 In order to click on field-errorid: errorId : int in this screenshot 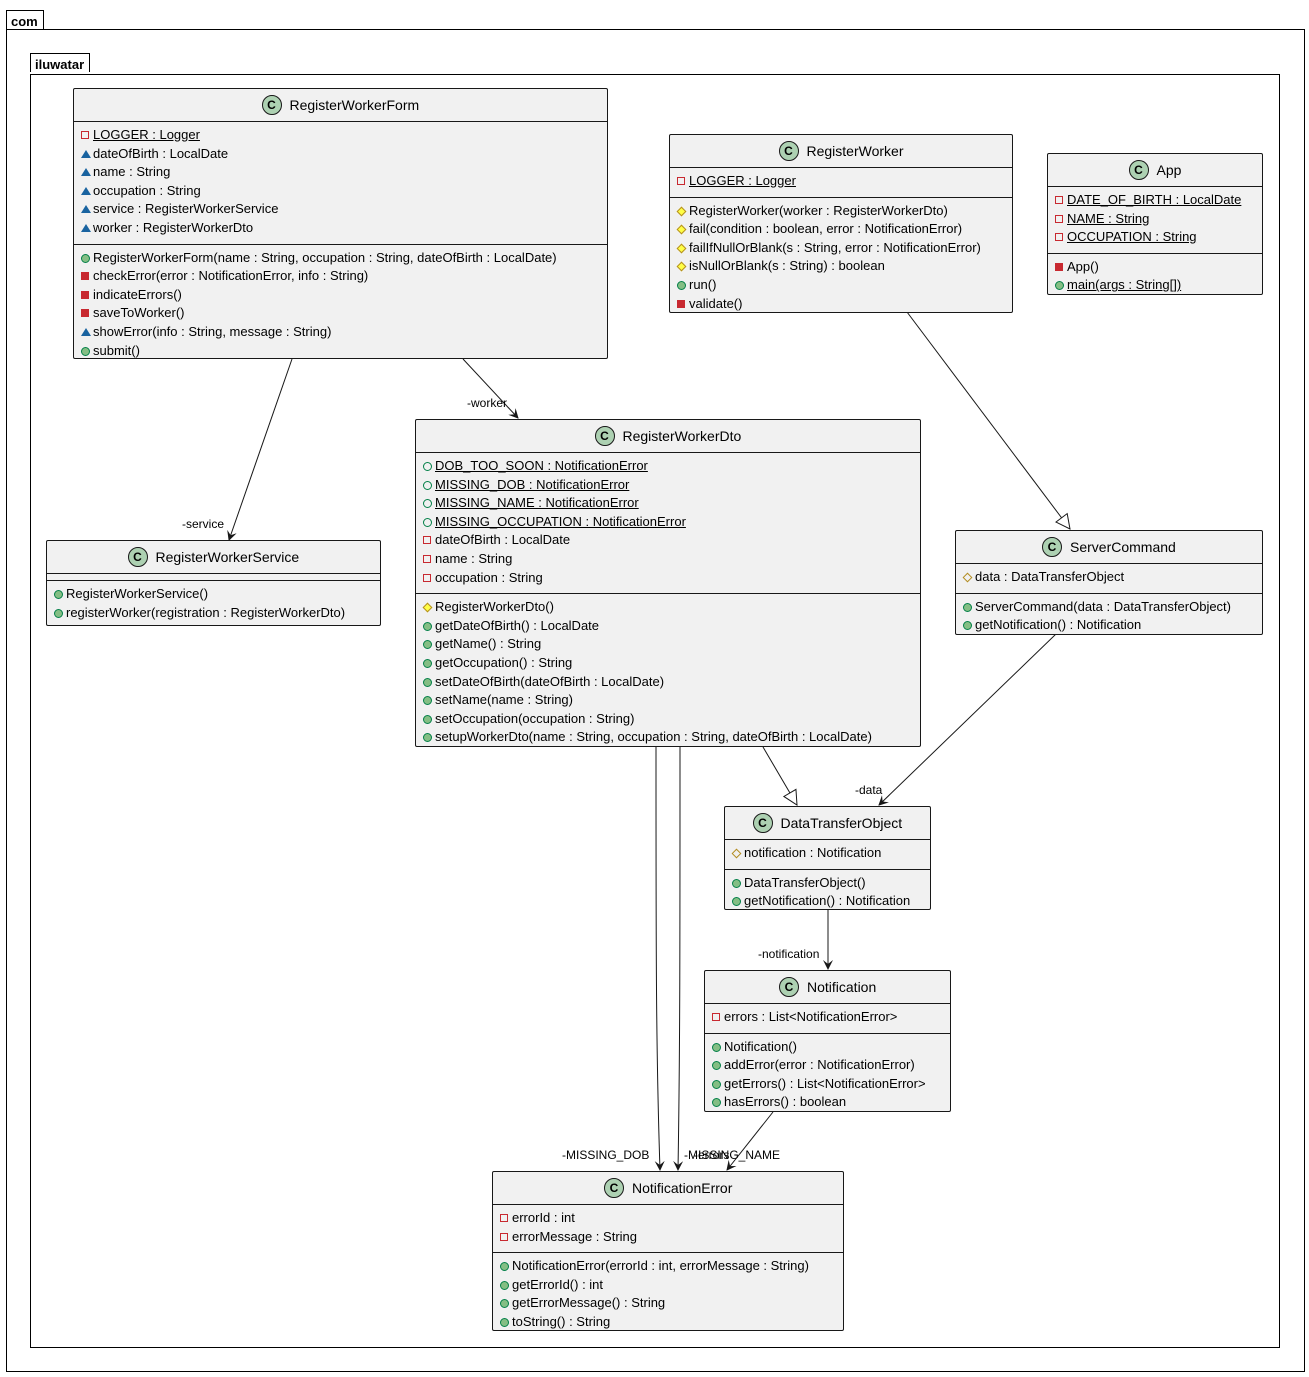, I will do `click(668, 1218)`.